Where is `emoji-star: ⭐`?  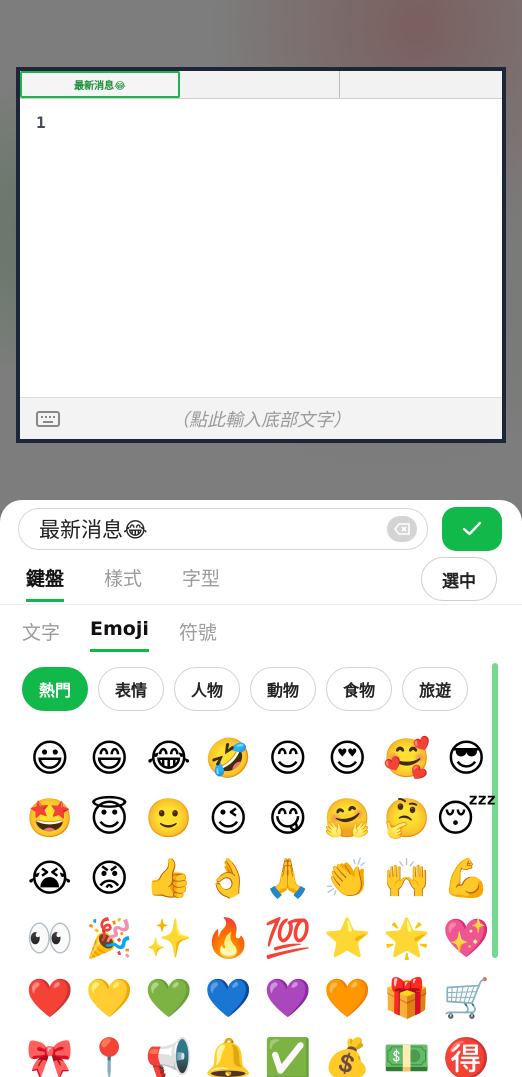
emoji-star: ⭐ is located at coordinates (348, 938).